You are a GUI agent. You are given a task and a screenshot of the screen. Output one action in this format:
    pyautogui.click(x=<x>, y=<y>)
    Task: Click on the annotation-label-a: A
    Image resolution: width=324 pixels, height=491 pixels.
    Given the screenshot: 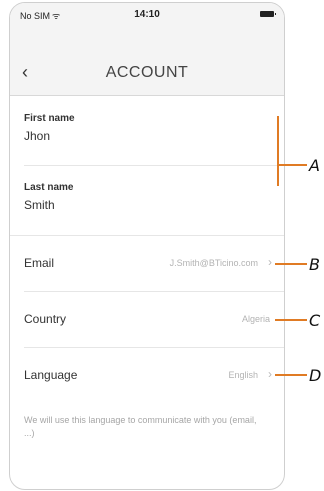 What is the action you would take?
    pyautogui.click(x=314, y=165)
    